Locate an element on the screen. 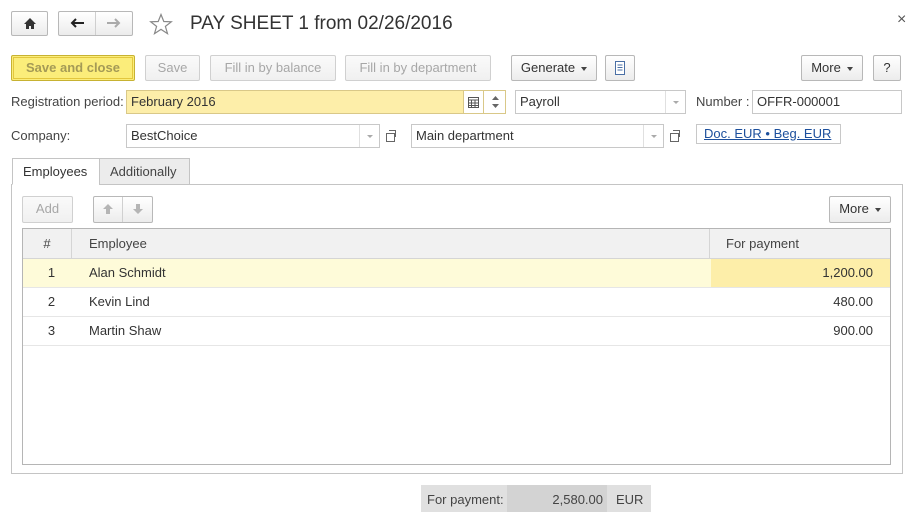 This screenshot has height=525, width=921. arrow-left-icon is located at coordinates (77, 23).